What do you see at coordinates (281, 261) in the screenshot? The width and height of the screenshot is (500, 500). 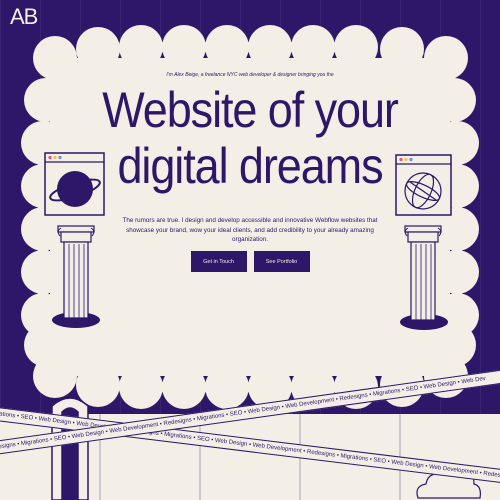 I see `see-portfolio-button: See Portfolio` at bounding box center [281, 261].